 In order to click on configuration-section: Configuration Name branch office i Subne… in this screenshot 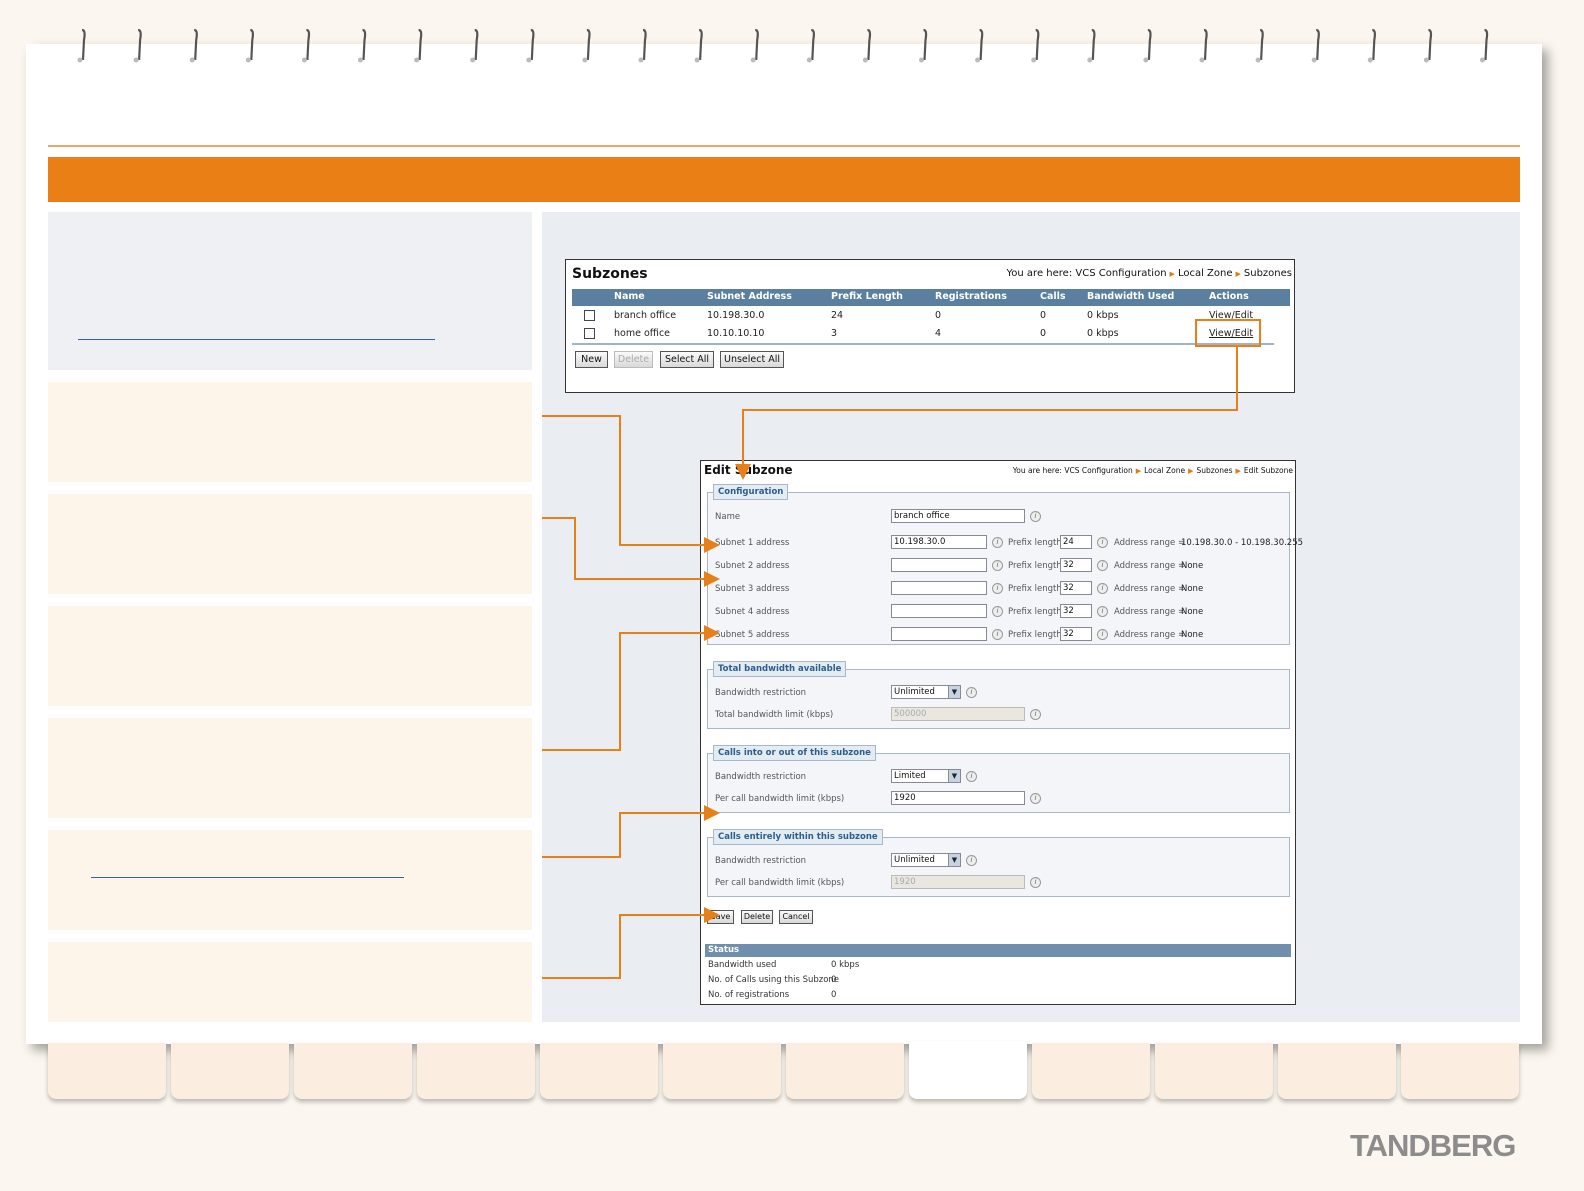, I will do `click(1005, 564)`.